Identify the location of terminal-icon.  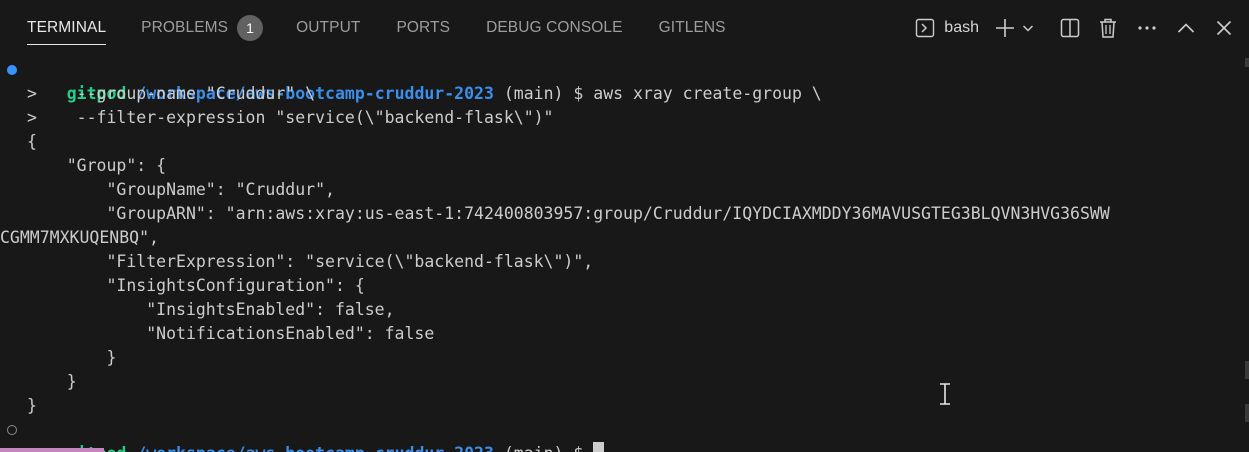
(925, 28).